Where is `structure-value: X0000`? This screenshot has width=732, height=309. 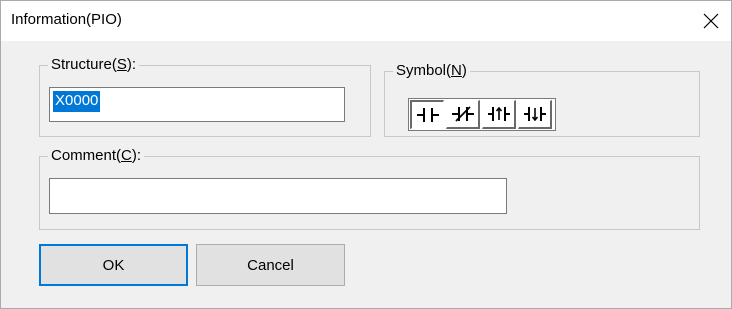
structure-value: X0000 is located at coordinates (77, 101).